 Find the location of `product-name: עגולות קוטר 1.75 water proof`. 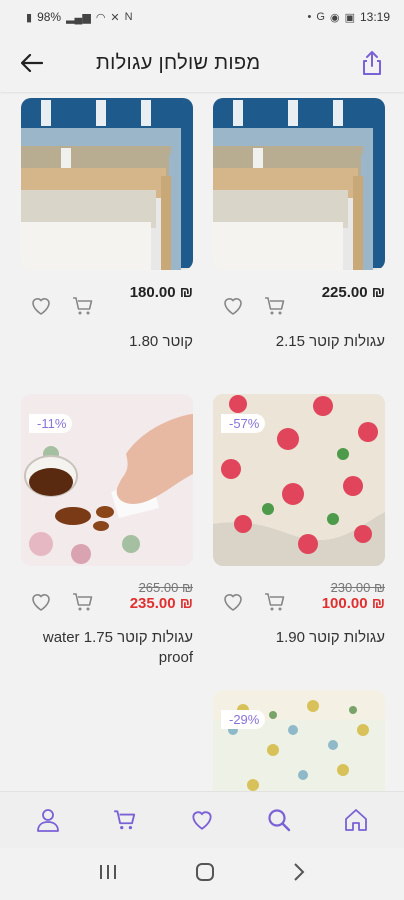

product-name: עגולות קוטר 1.75 water proof is located at coordinates (107, 648).